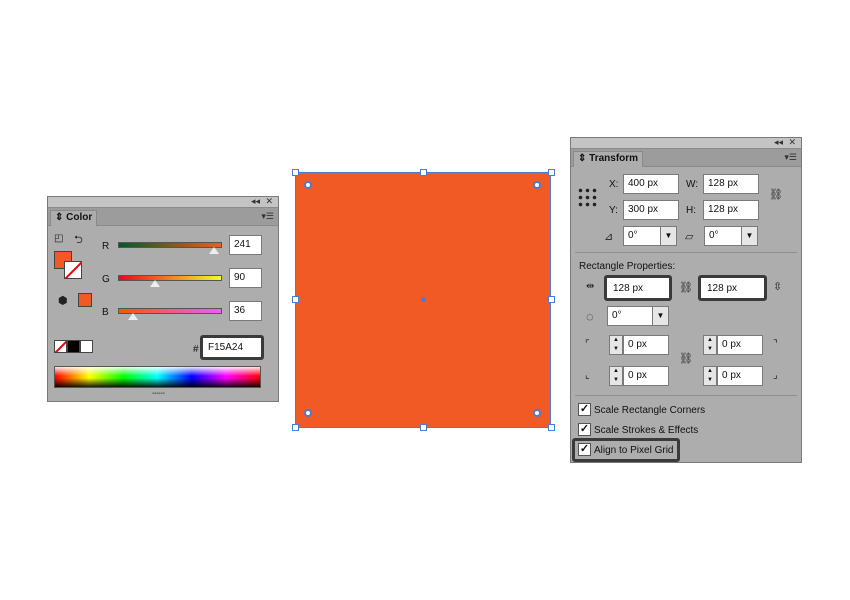 This screenshot has width=850, height=600. I want to click on link-dimensions-icon: ⛓, so click(686, 287).